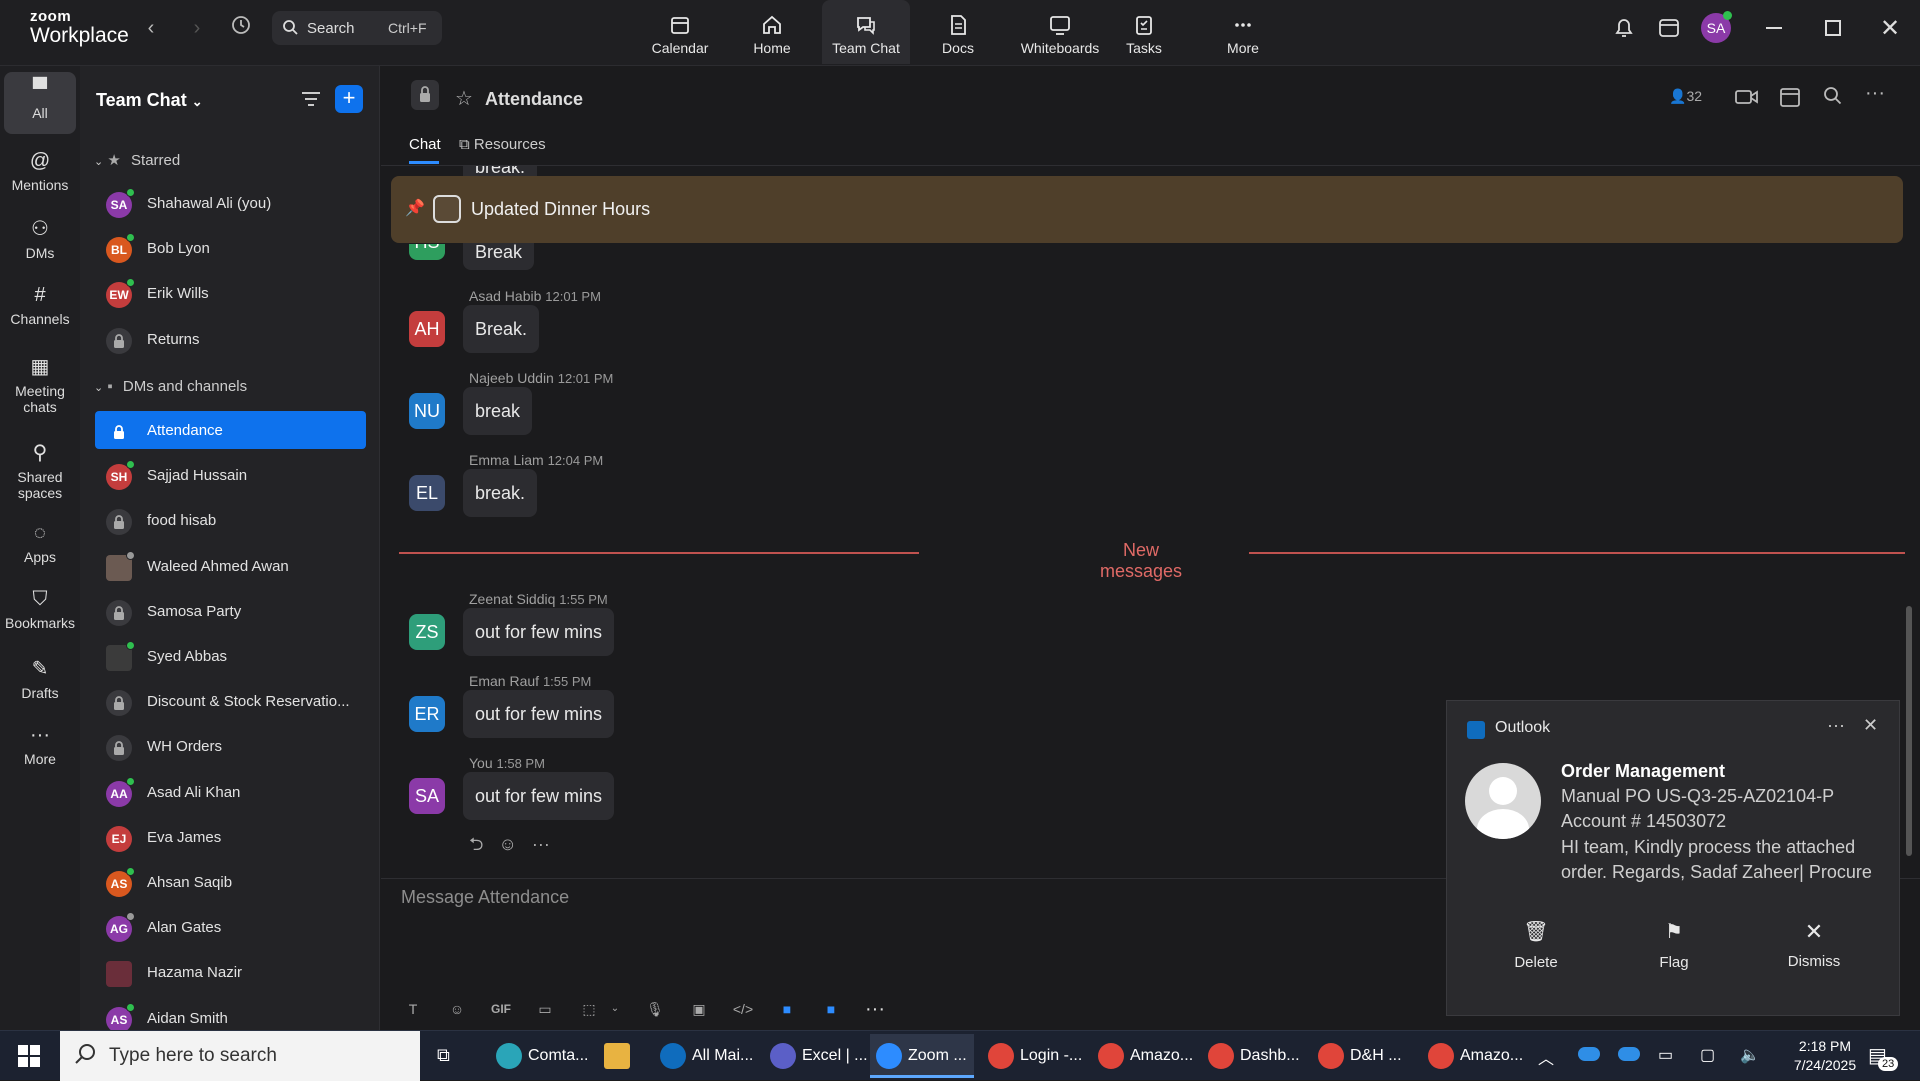 Image resolution: width=1920 pixels, height=1081 pixels. I want to click on topnav-more: More, so click(1243, 32).